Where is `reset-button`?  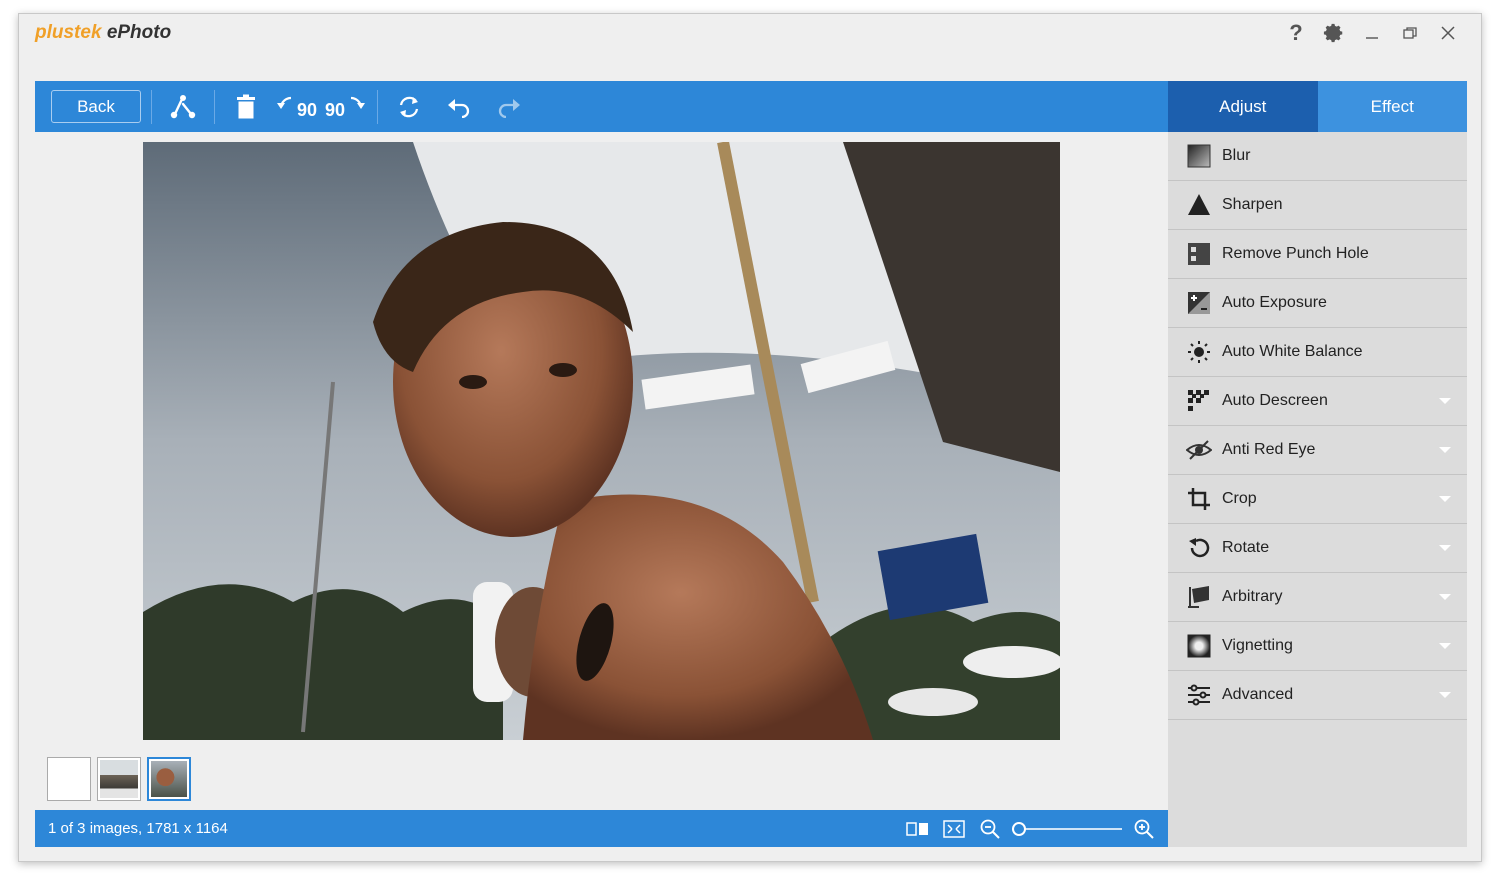
reset-button is located at coordinates (409, 107).